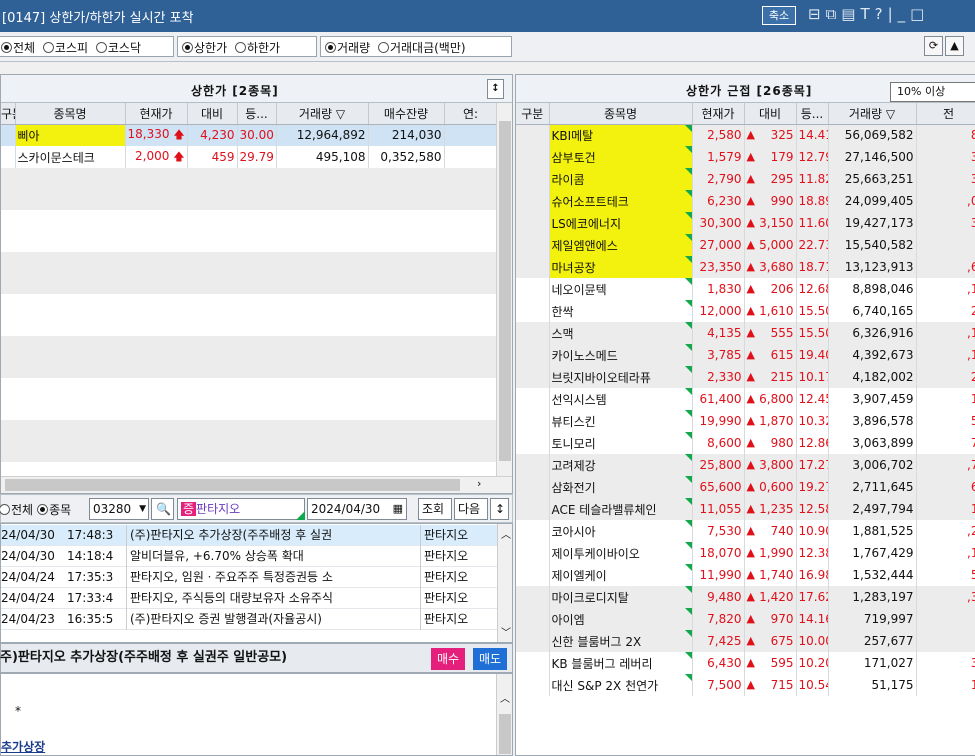 The height and width of the screenshot is (756, 975). I want to click on table-row: 라이콤2,790▲ 29511.8225,663,2513, so click(745, 179).